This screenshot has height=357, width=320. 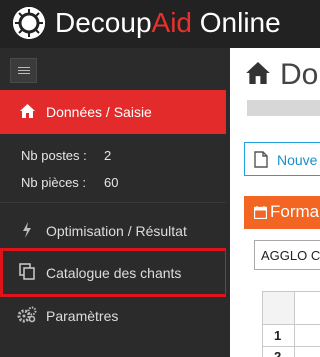 What do you see at coordinates (278, 353) in the screenshot?
I see `row-number: 2` at bounding box center [278, 353].